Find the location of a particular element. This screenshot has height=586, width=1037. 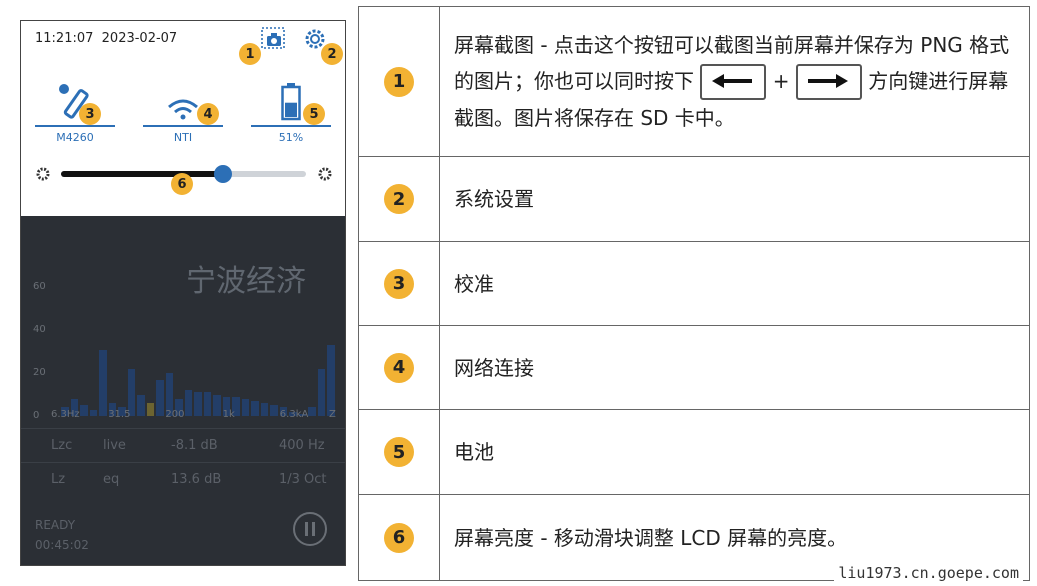

row-description: 网络连接 is located at coordinates (734, 367).